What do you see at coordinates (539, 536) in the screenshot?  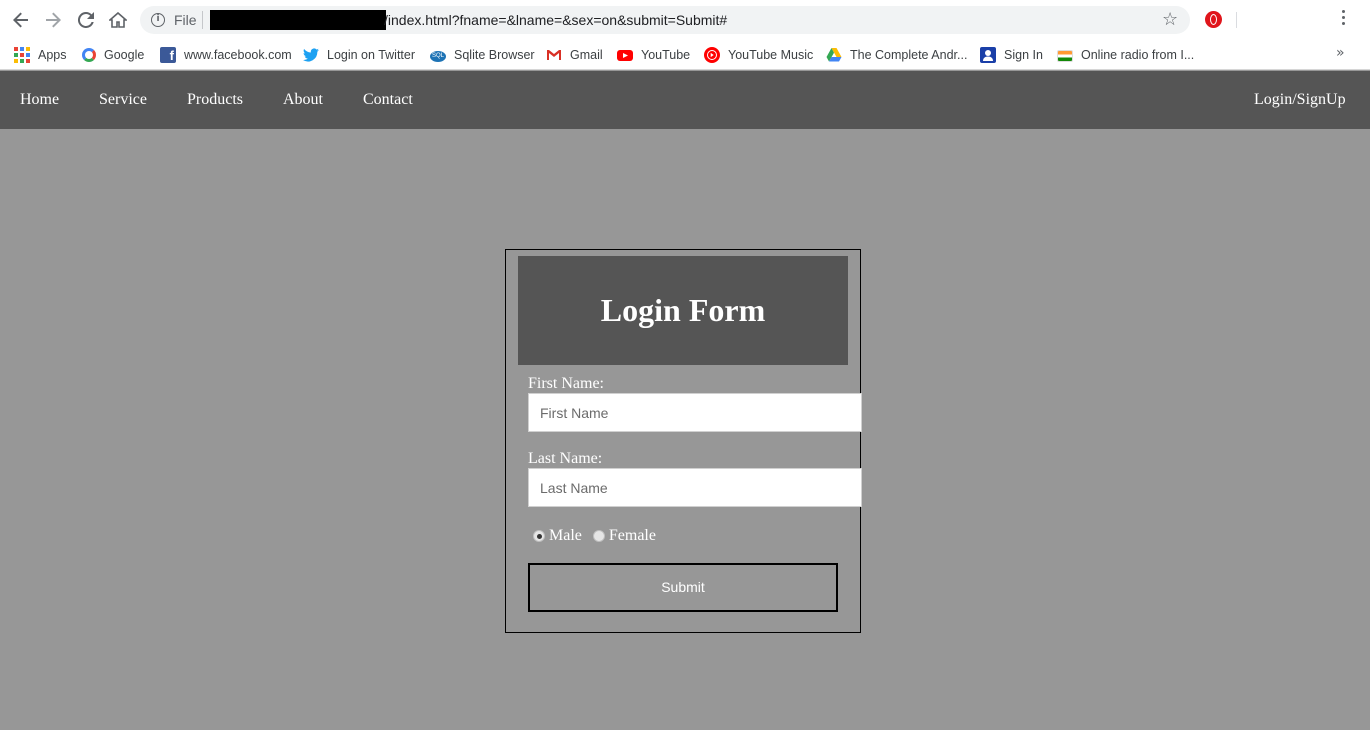 I see `male-radio` at bounding box center [539, 536].